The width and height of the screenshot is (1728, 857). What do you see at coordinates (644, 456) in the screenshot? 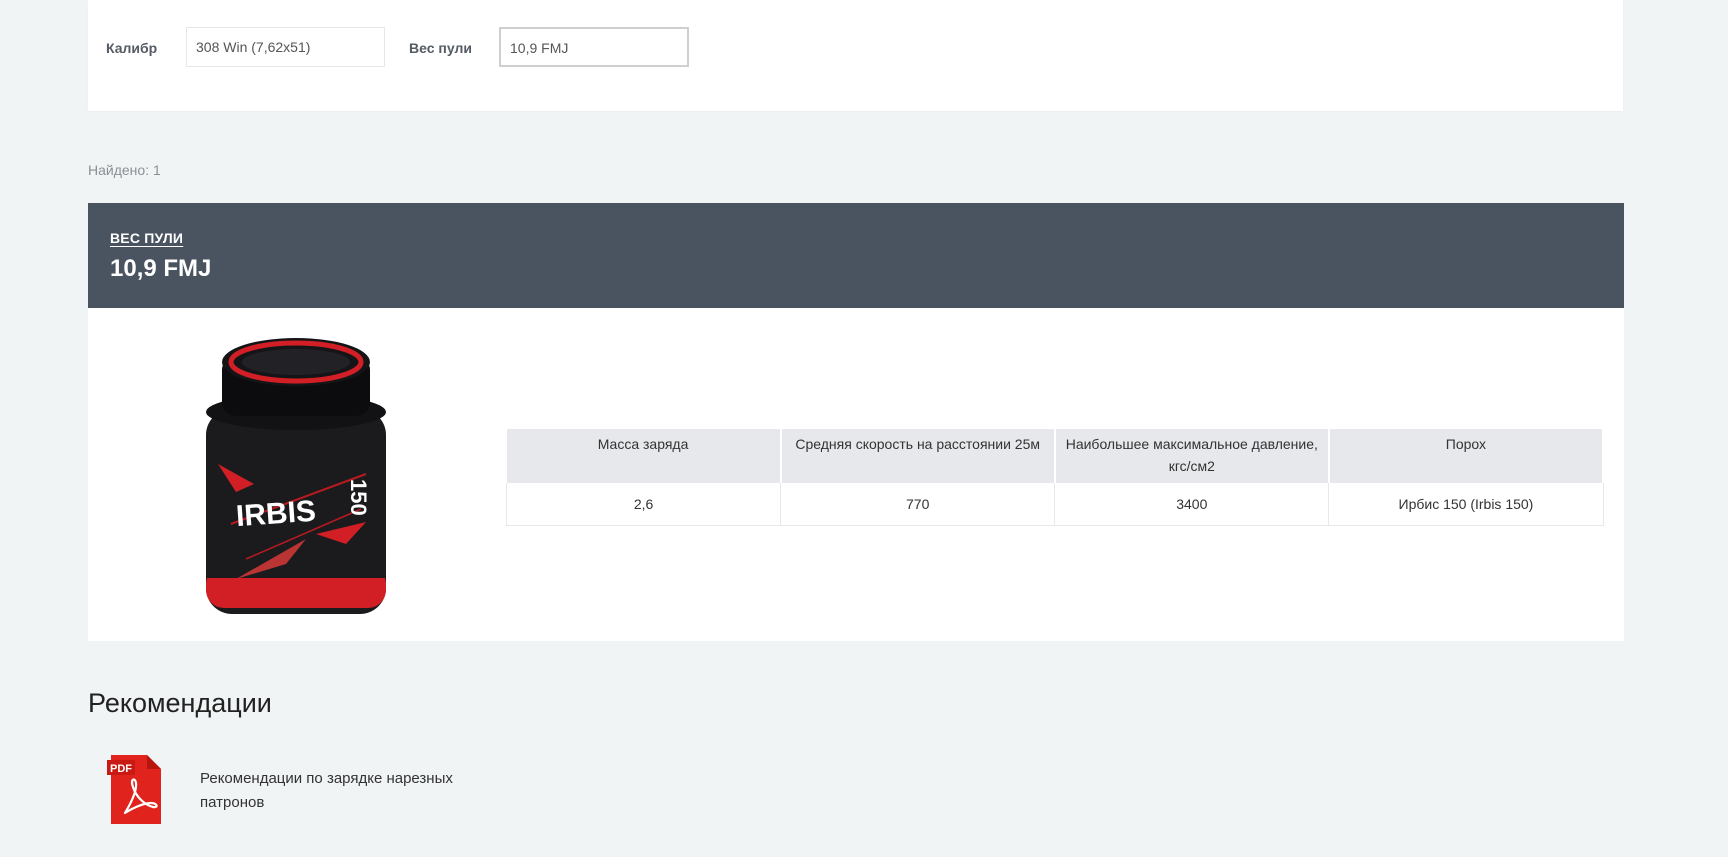
I see `col-charge-mass: Масса заряда` at bounding box center [644, 456].